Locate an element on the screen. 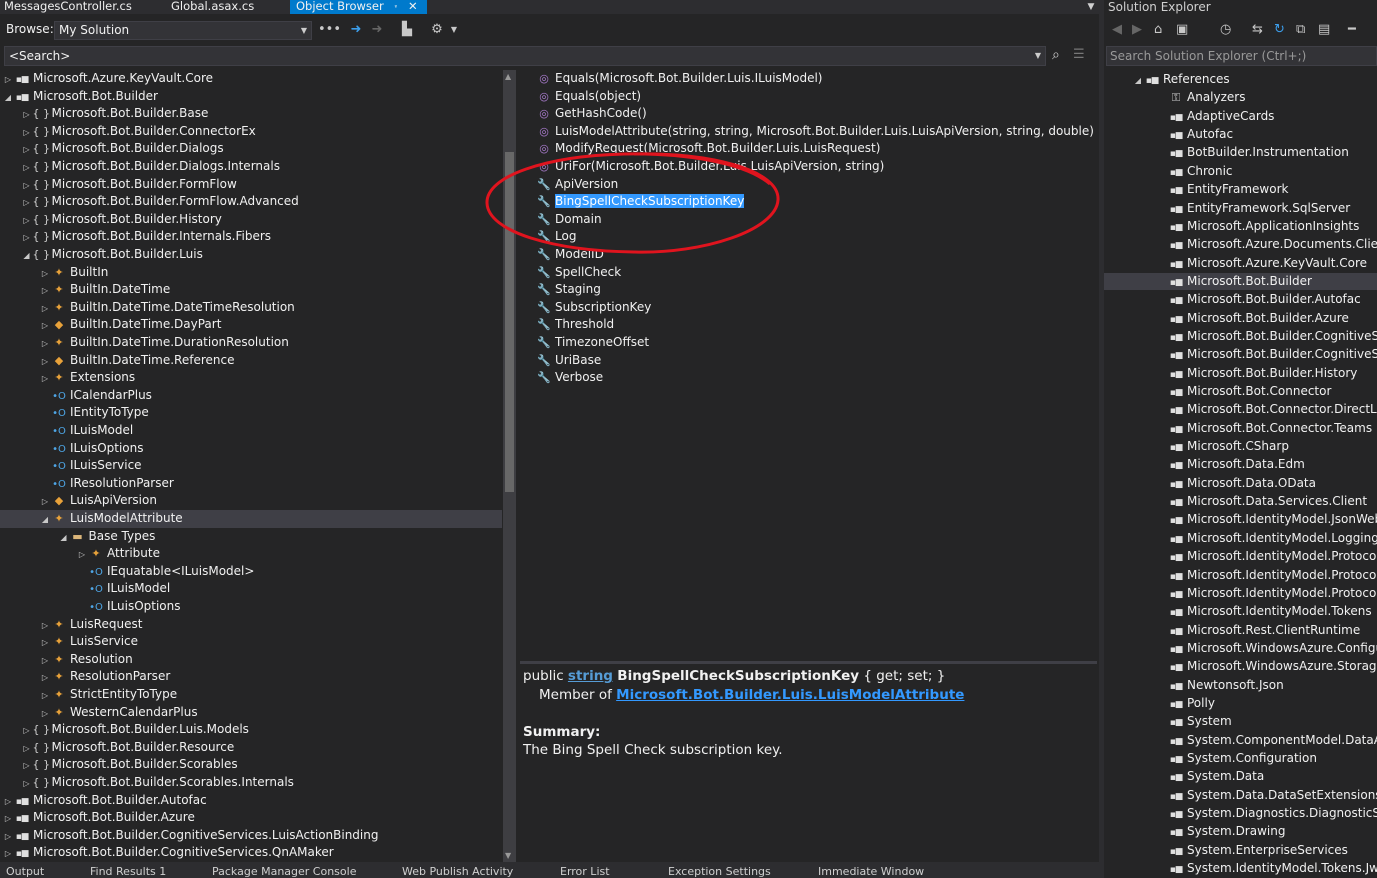  reference-item: ▪■ Microsoft.Data.OData is located at coordinates (1240, 484).